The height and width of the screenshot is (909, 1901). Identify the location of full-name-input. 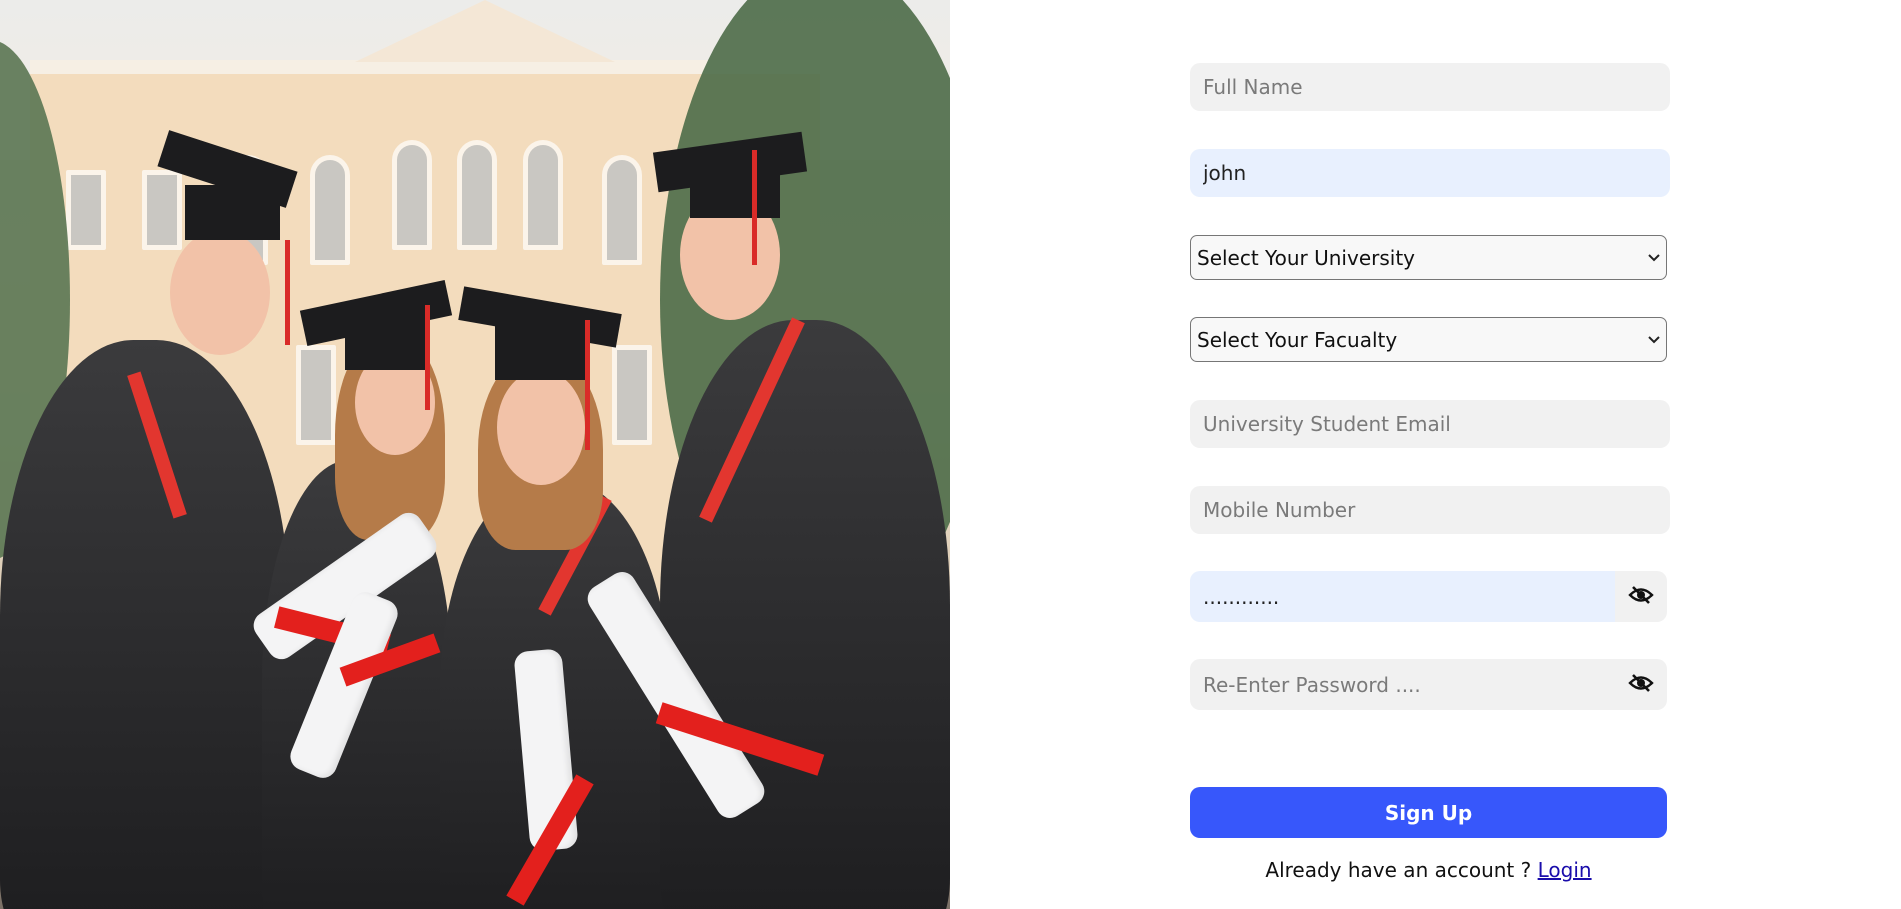
(1430, 87).